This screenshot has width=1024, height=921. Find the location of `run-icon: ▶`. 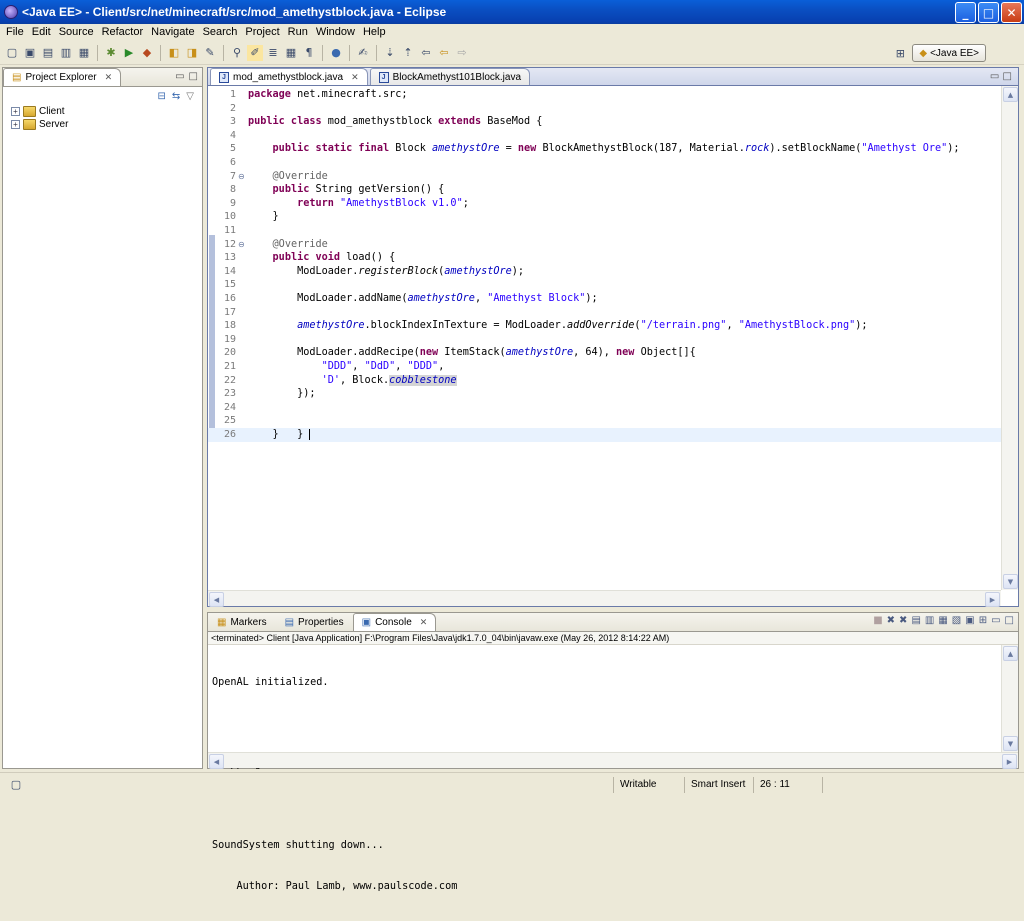

run-icon: ▶ is located at coordinates (129, 53).